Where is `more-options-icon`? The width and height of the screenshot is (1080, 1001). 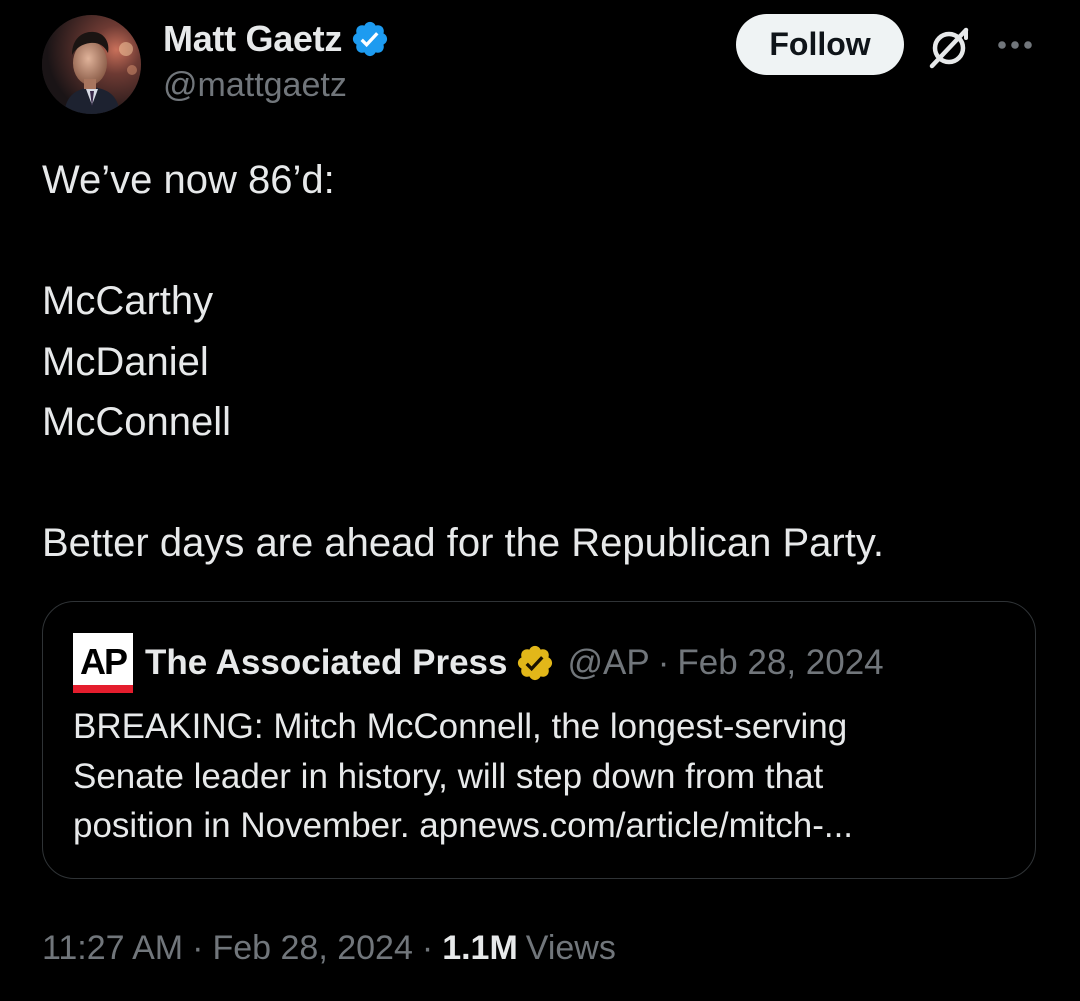
more-options-icon is located at coordinates (1015, 45).